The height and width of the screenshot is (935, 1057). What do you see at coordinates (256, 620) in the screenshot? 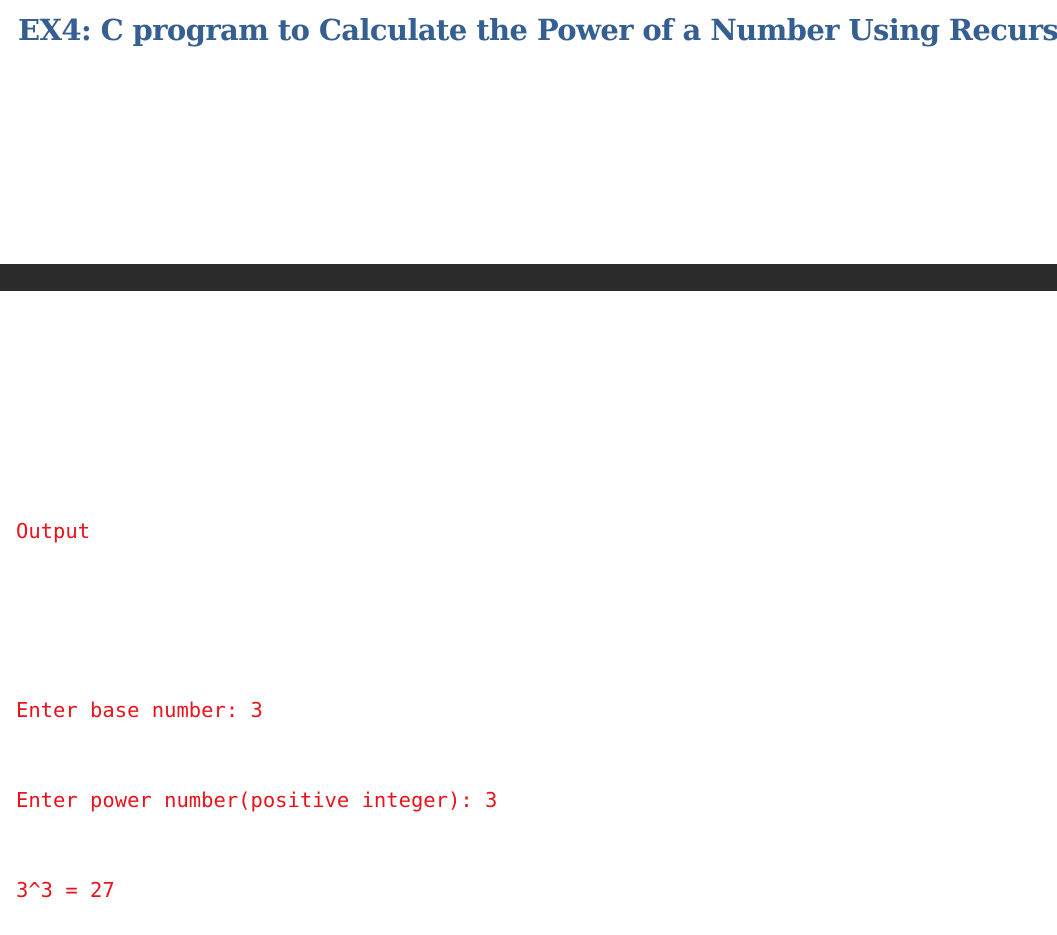
I see `output-spacer` at bounding box center [256, 620].